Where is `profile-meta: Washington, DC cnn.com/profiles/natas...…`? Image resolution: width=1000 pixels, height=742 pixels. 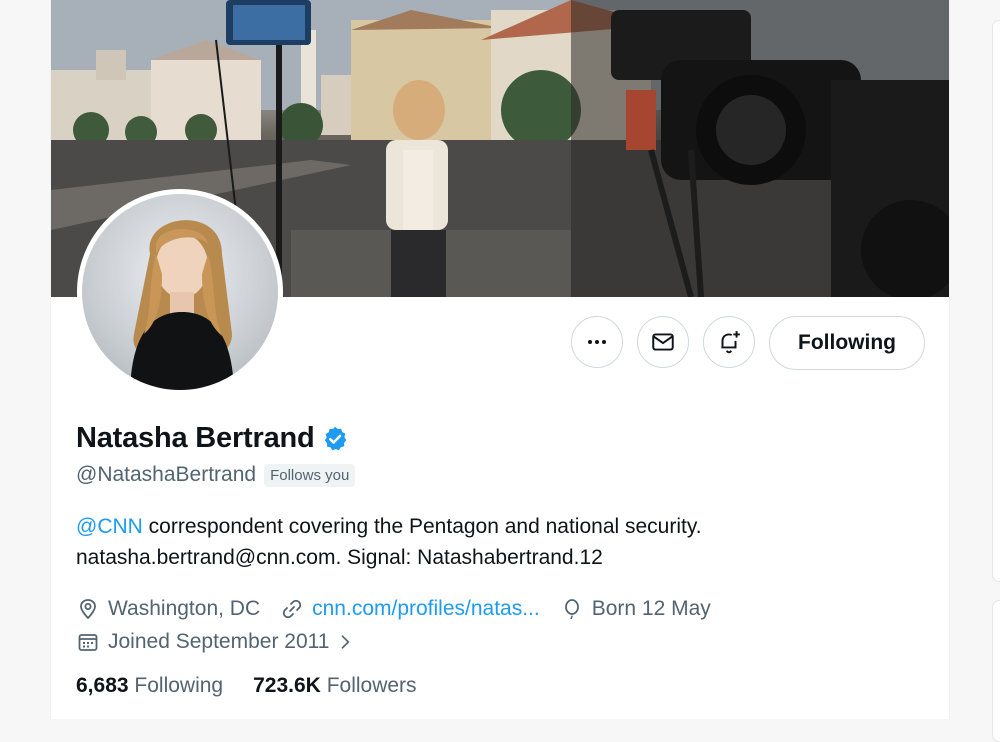
profile-meta: Washington, DC cnn.com/profiles/natas...… is located at coordinates (403, 625).